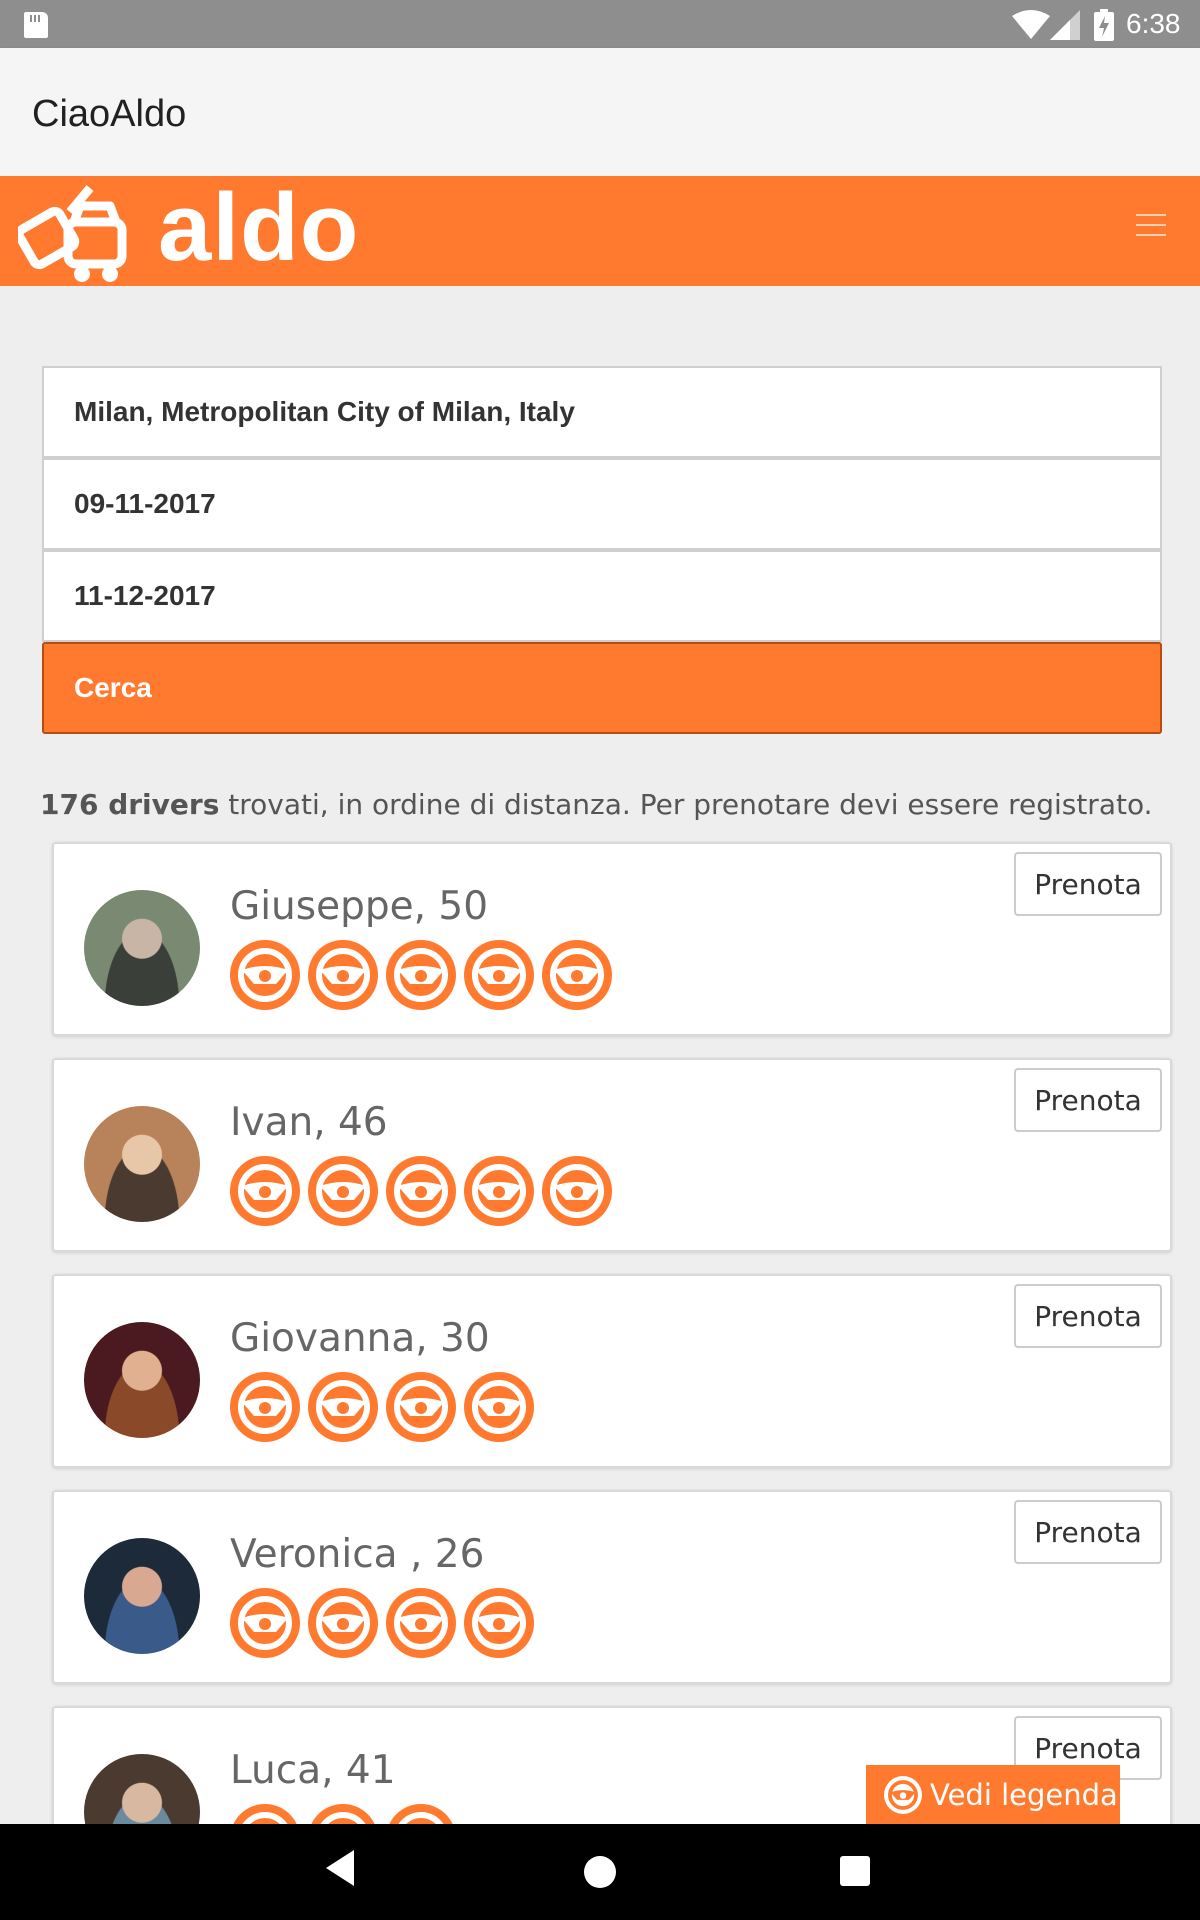  I want to click on signal-icon, so click(1065, 25).